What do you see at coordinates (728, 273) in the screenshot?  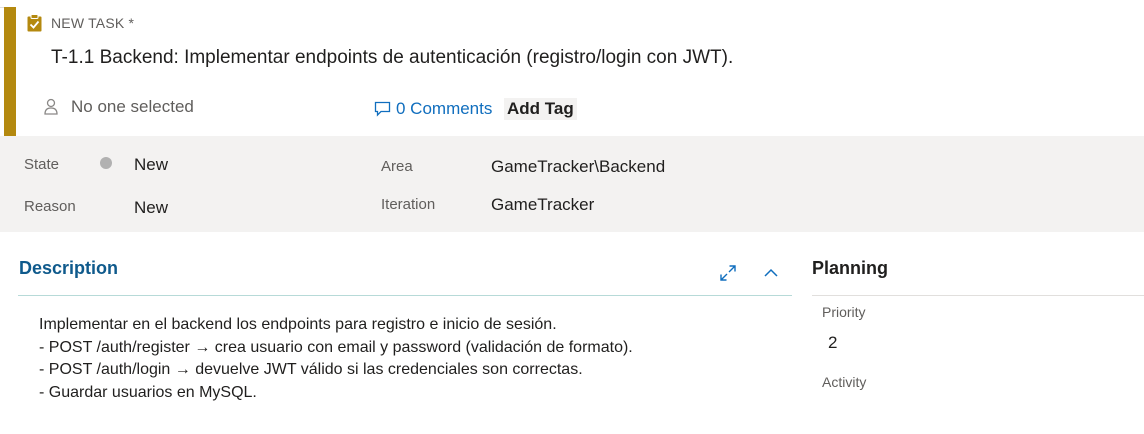 I see `expand-icon` at bounding box center [728, 273].